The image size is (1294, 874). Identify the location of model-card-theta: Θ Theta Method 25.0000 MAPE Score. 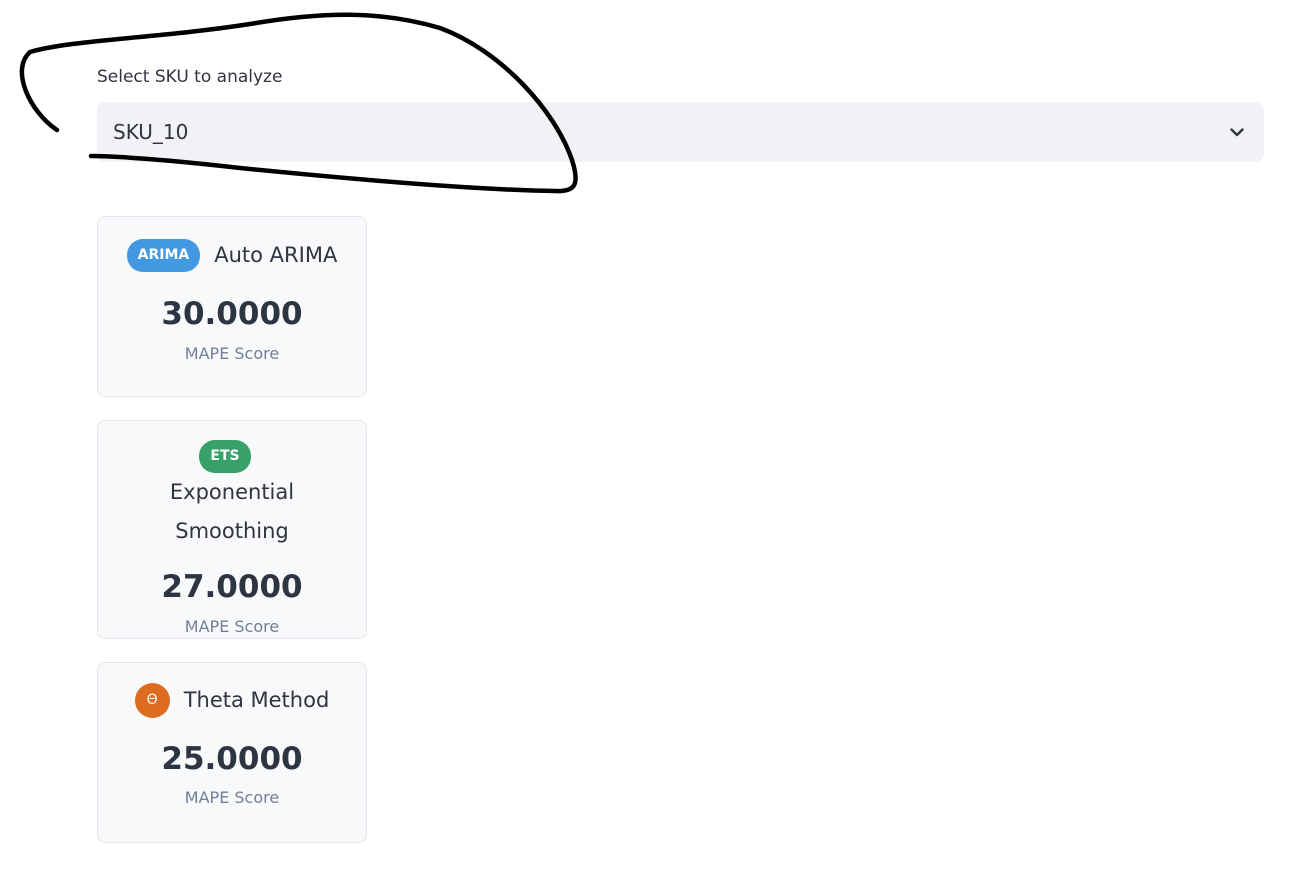
(232, 752).